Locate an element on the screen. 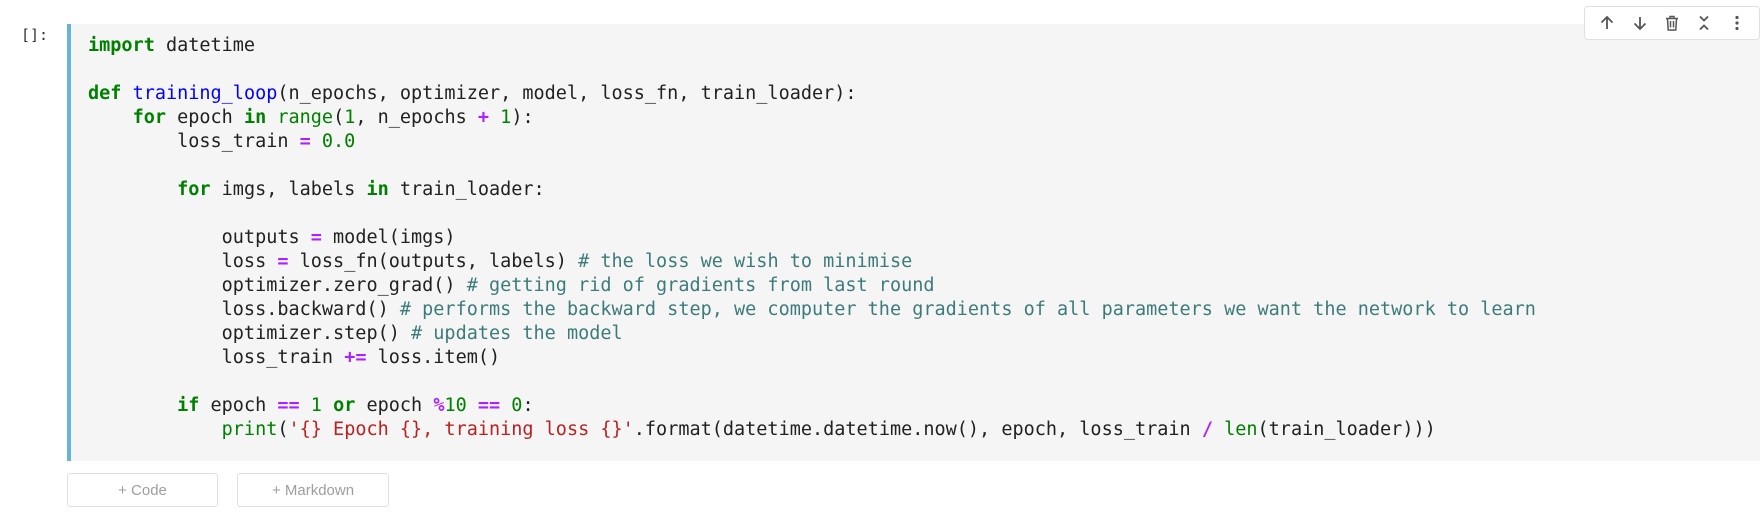  delete-cell-button is located at coordinates (1672, 23).